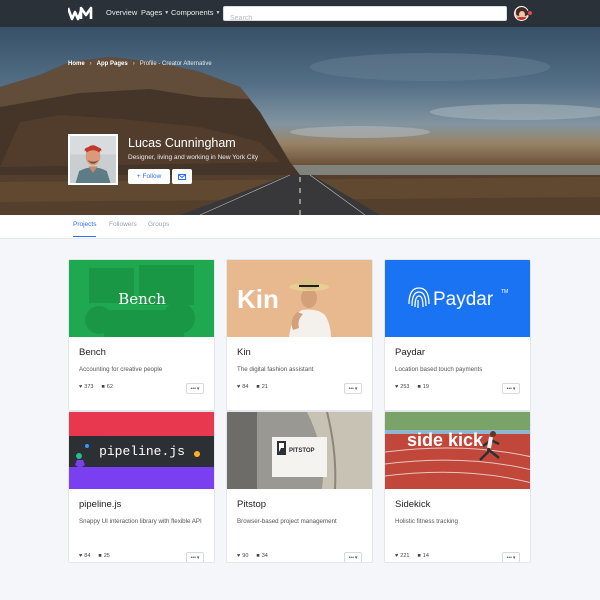  What do you see at coordinates (264, 556) in the screenshot?
I see `comments-count: 34` at bounding box center [264, 556].